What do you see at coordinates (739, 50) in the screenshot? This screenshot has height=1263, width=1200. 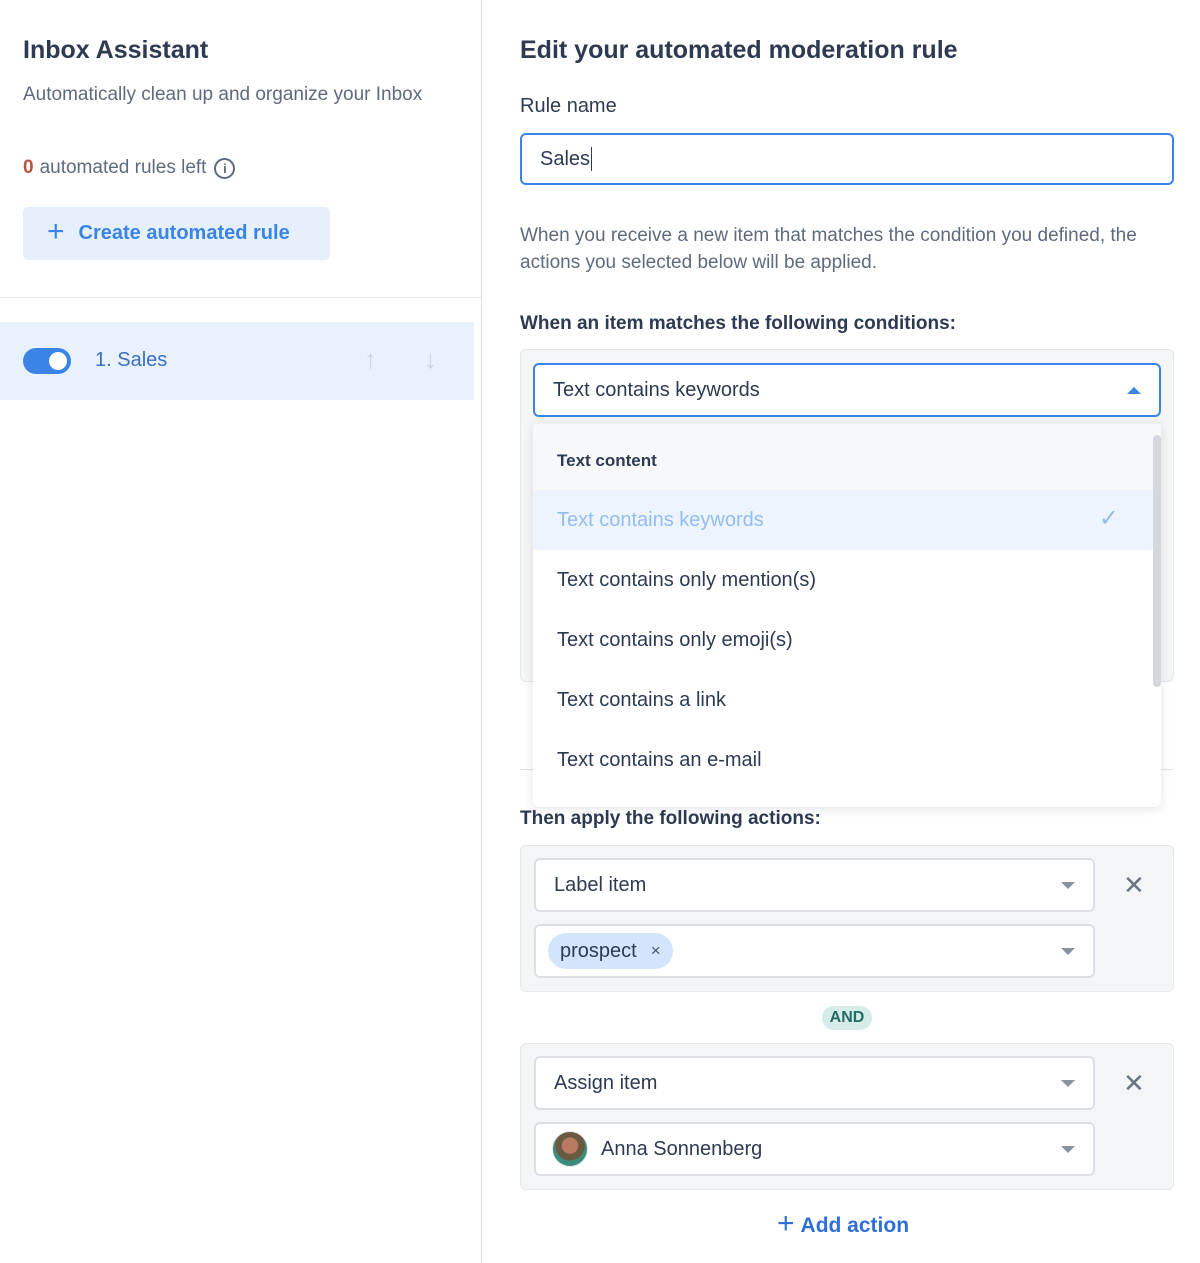 I see `editor-title: Edit your automated moderation rule` at bounding box center [739, 50].